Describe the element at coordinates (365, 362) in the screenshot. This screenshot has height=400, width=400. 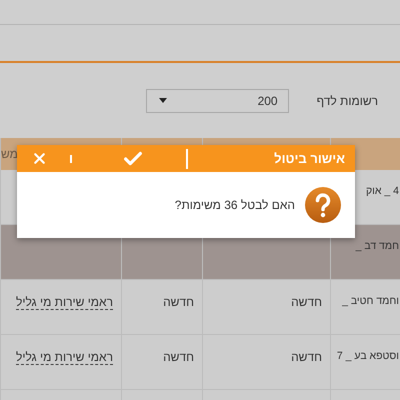
I see `table-cell: וסטפא בע _ 7` at that location.